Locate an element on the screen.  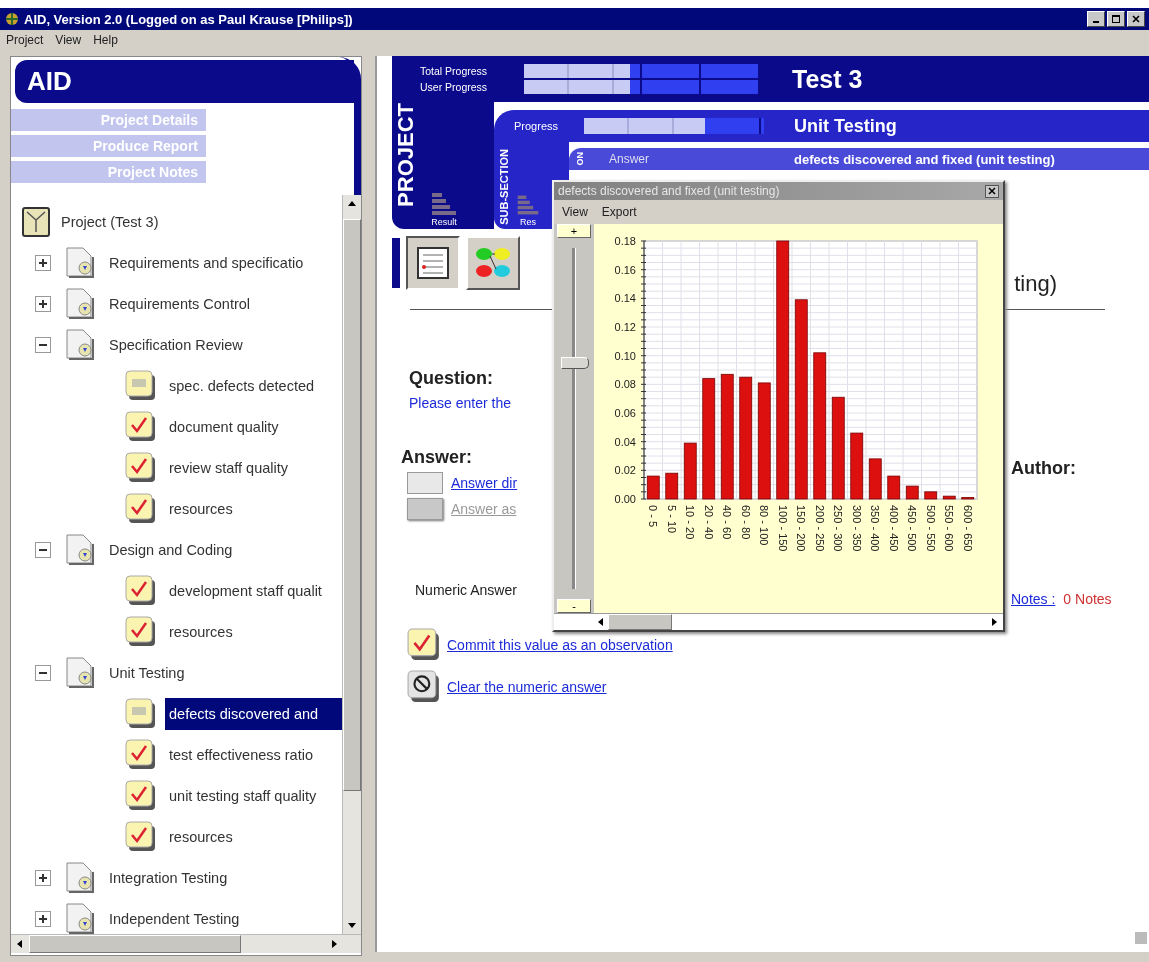
tree-item: Requirements Control is located at coordinates (180, 303).